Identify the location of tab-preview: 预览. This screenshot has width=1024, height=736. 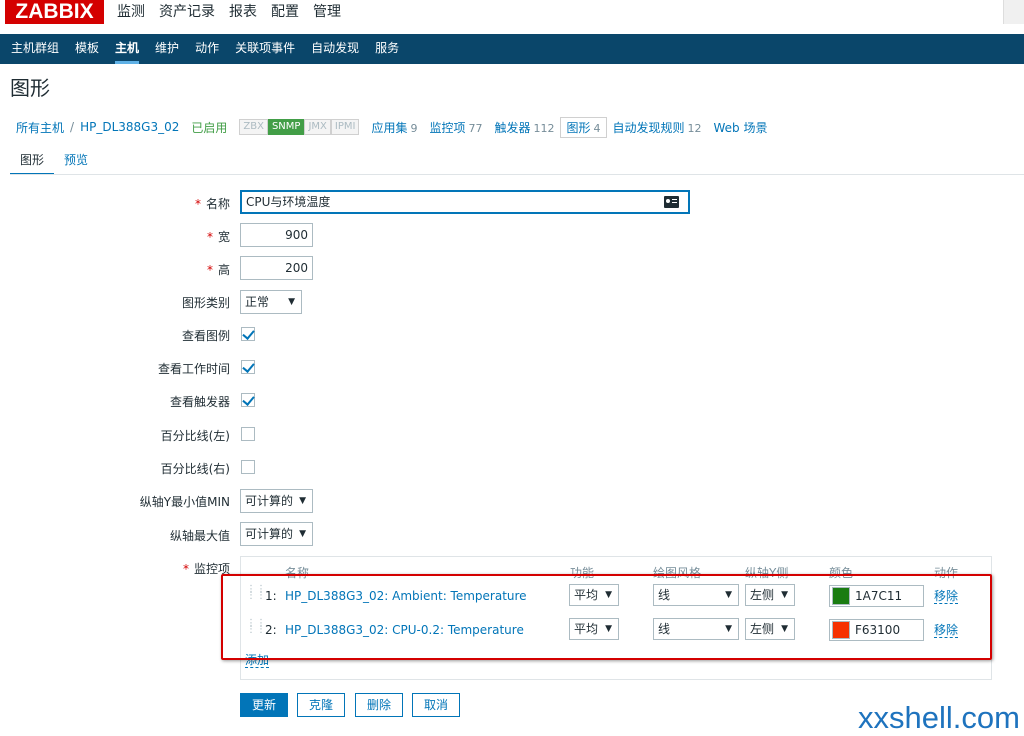
(76, 162).